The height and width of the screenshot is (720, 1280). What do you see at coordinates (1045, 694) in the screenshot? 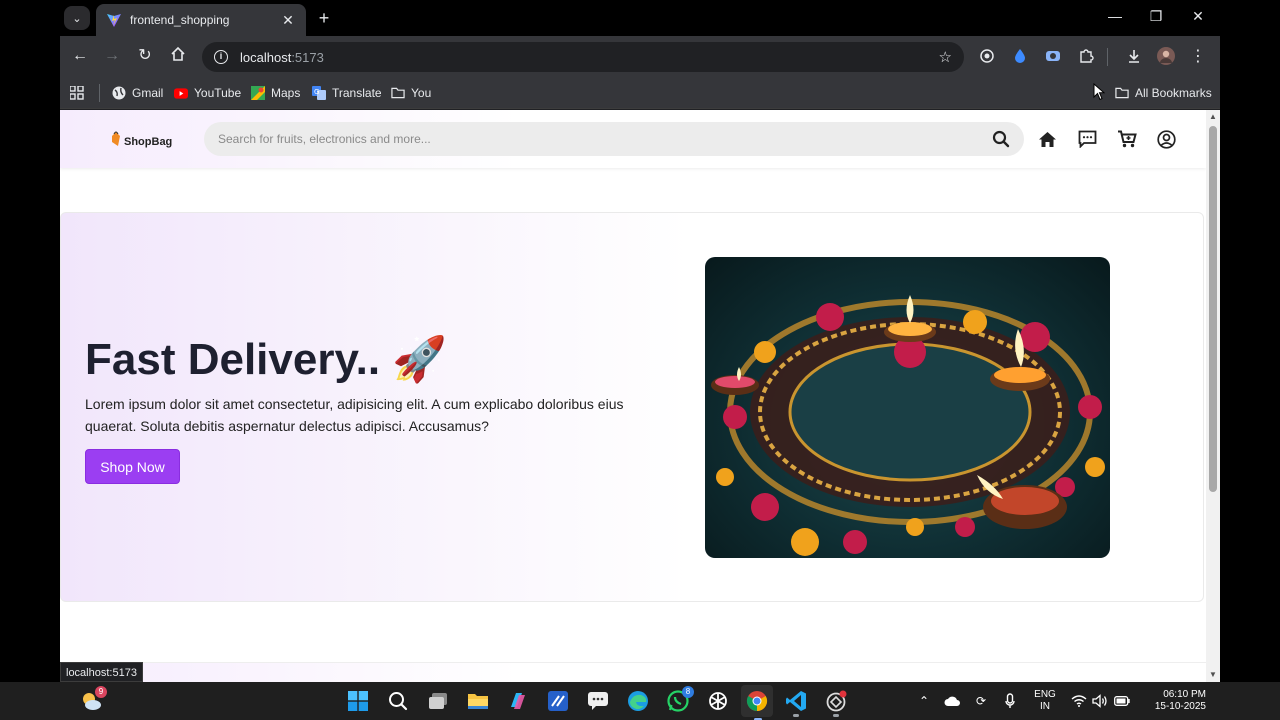
I see `language-code: ENG` at bounding box center [1045, 694].